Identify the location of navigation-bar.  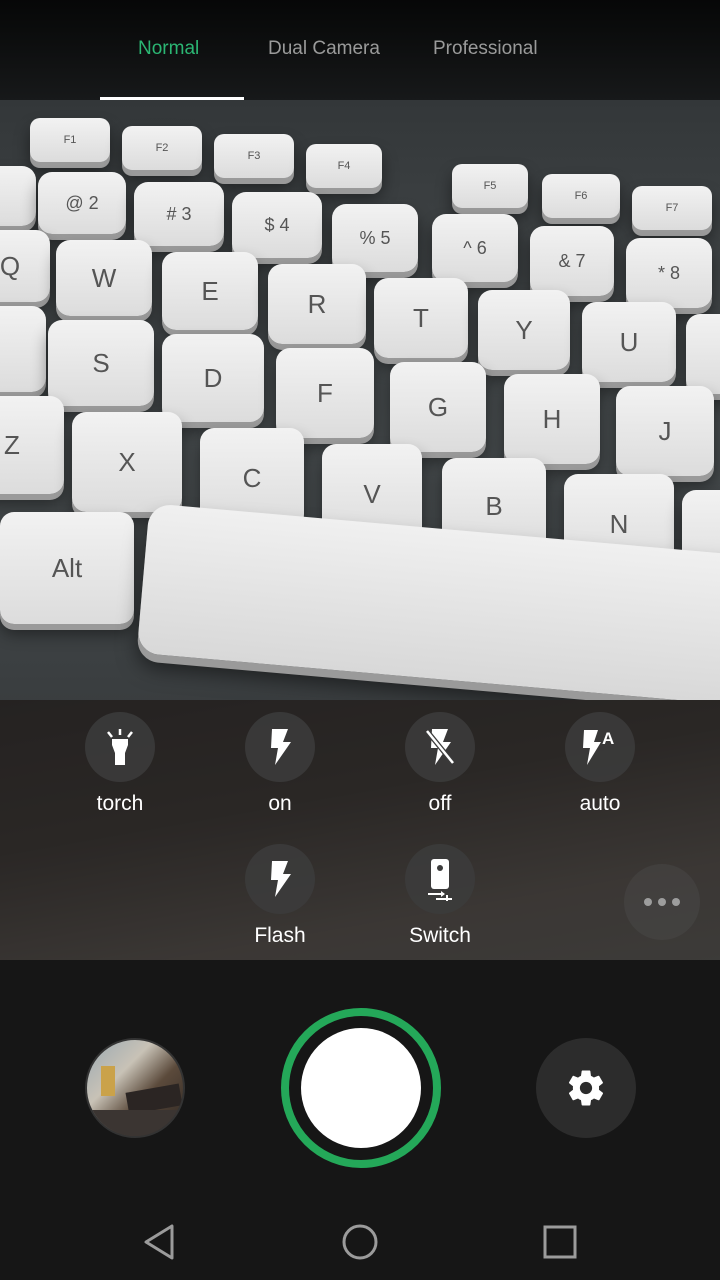
(360, 1240).